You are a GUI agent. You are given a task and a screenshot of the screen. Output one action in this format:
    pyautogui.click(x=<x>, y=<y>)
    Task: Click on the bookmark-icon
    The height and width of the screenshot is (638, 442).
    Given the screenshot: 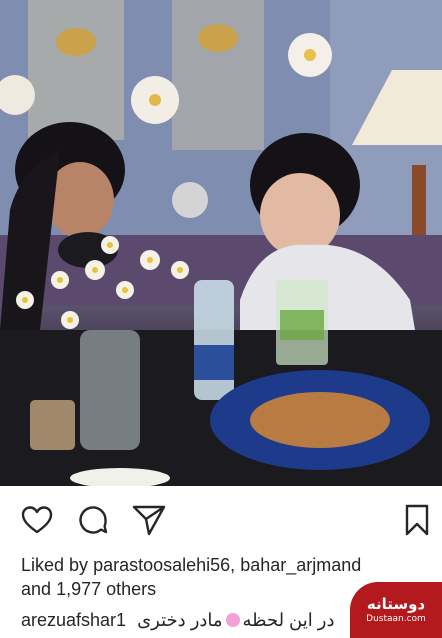 What is the action you would take?
    pyautogui.click(x=417, y=520)
    